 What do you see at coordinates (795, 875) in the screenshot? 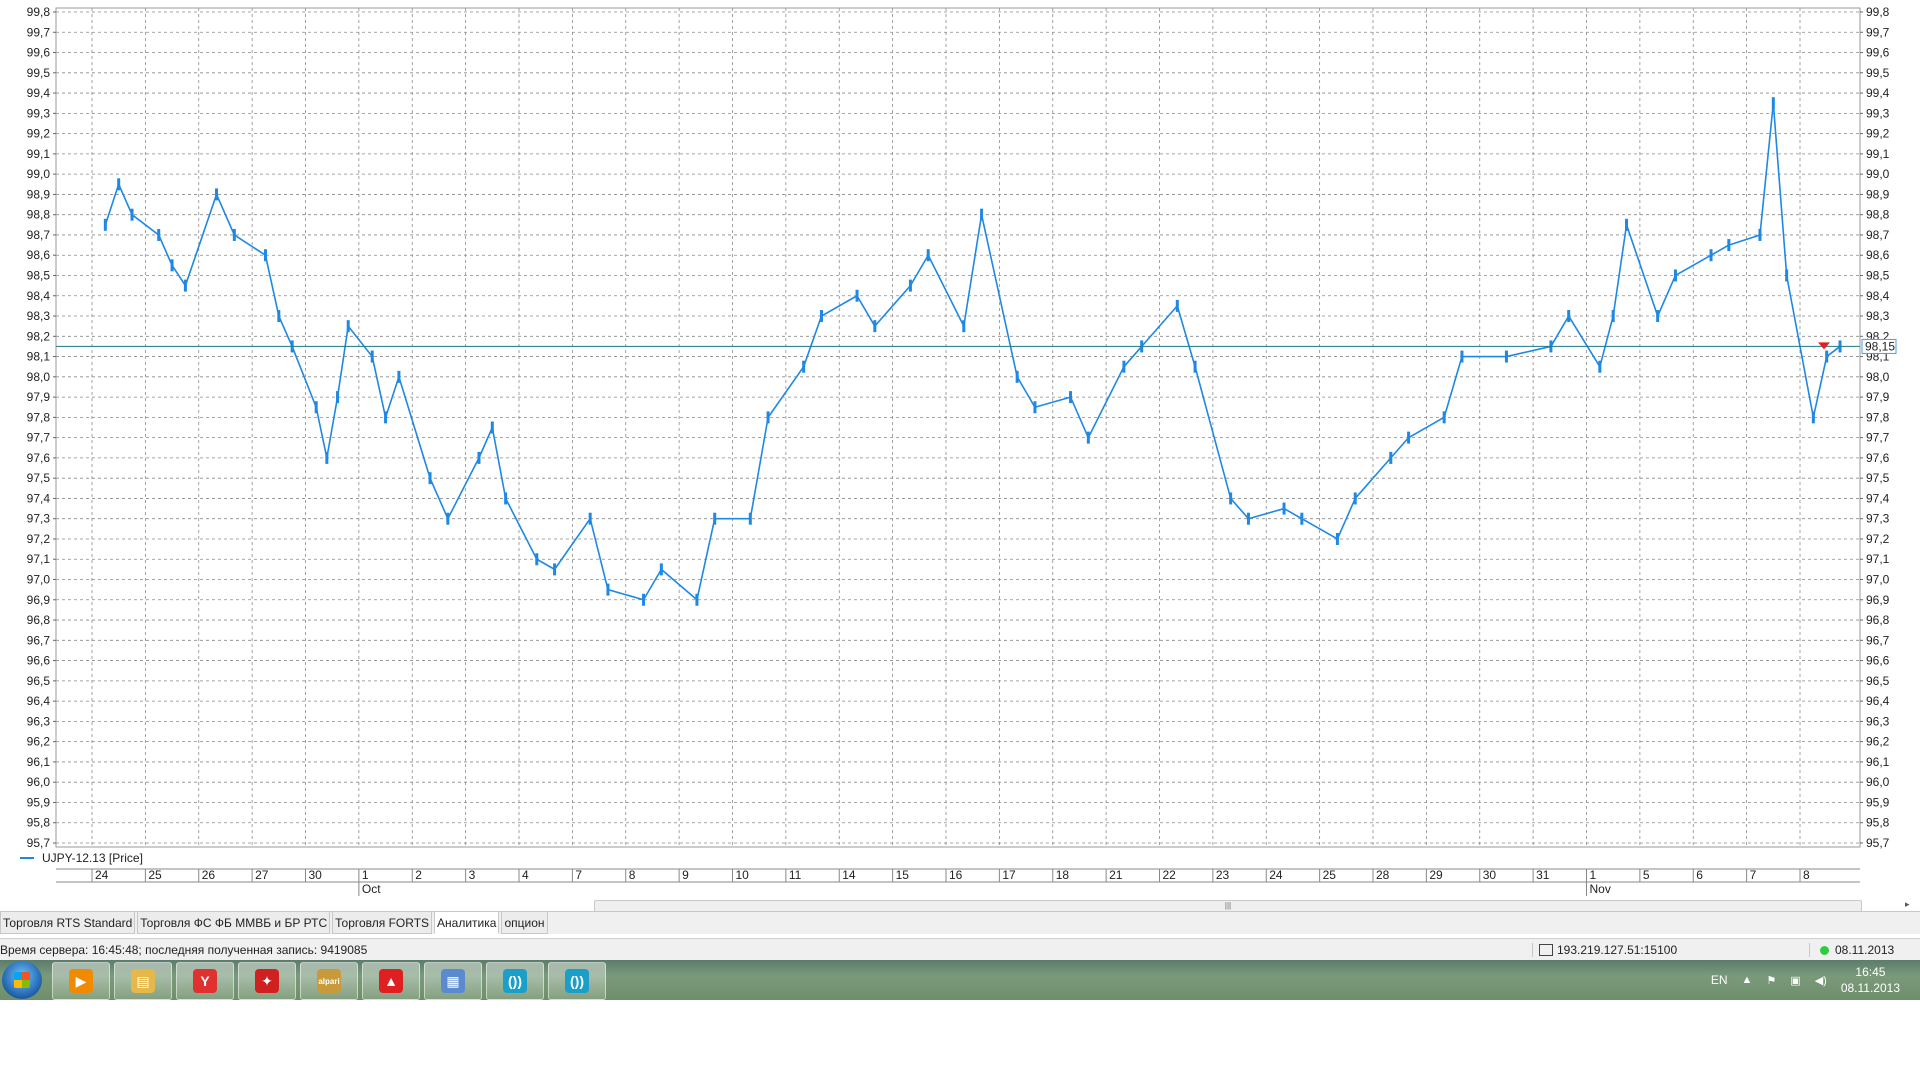
I see `x-day-label: 11` at bounding box center [795, 875].